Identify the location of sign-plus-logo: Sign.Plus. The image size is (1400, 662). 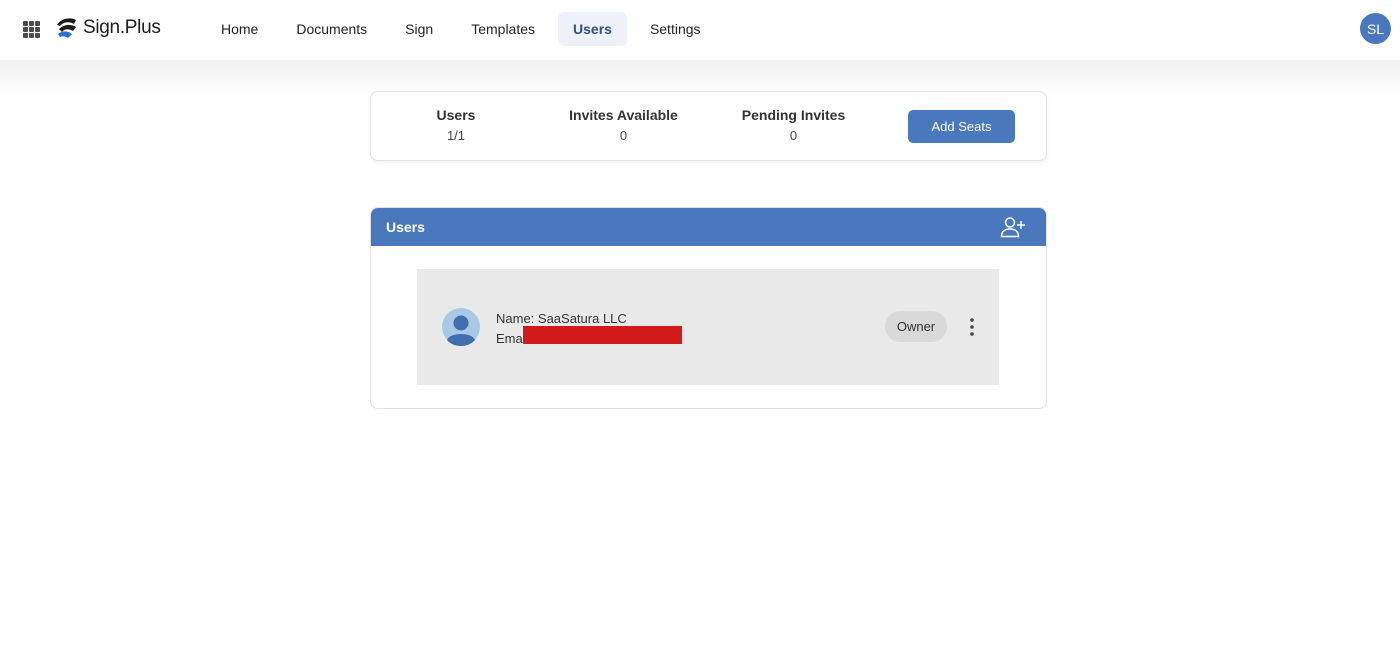
(108, 28).